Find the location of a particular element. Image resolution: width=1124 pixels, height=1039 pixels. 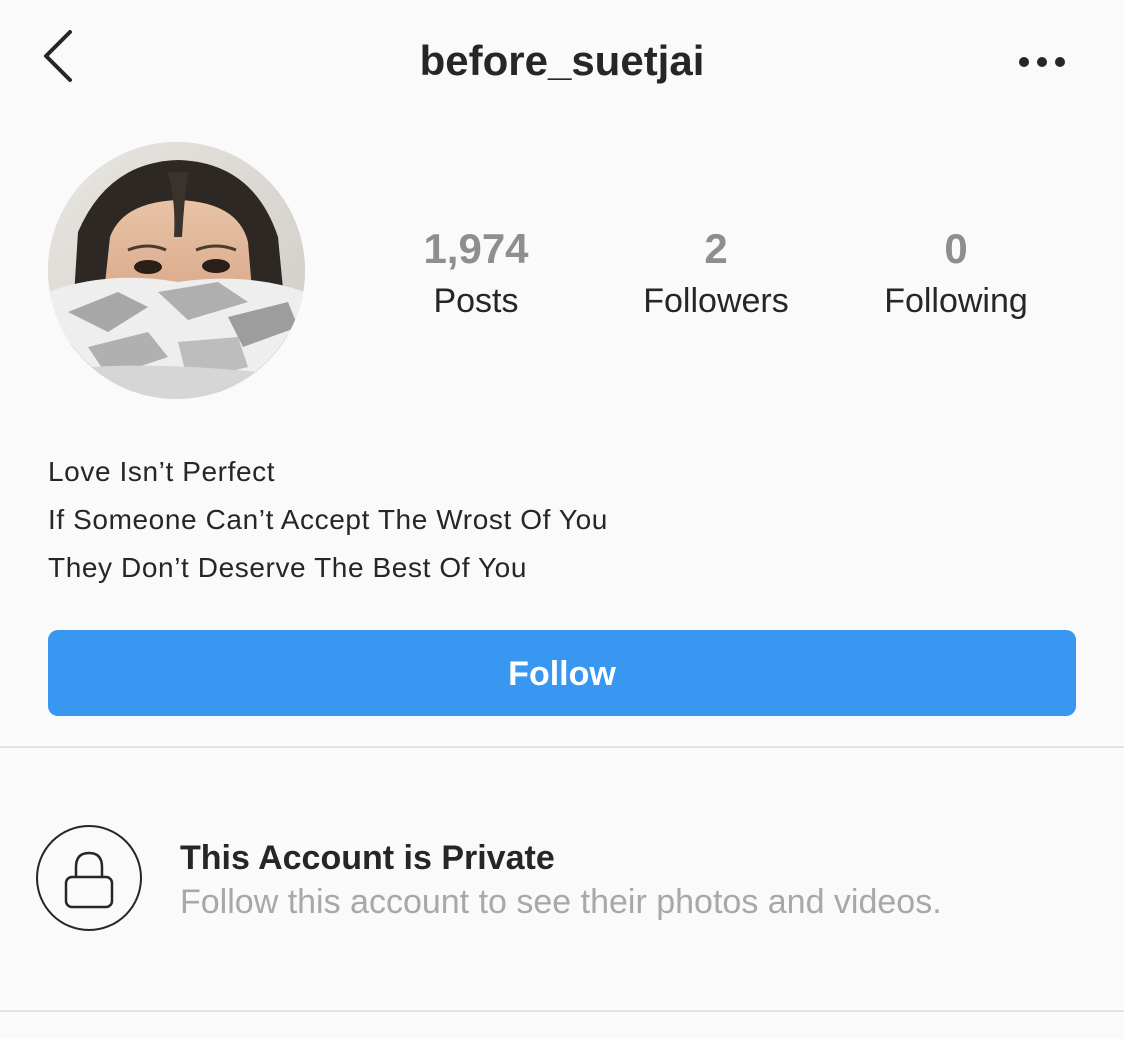

followers-value: 2 is located at coordinates (716, 248).